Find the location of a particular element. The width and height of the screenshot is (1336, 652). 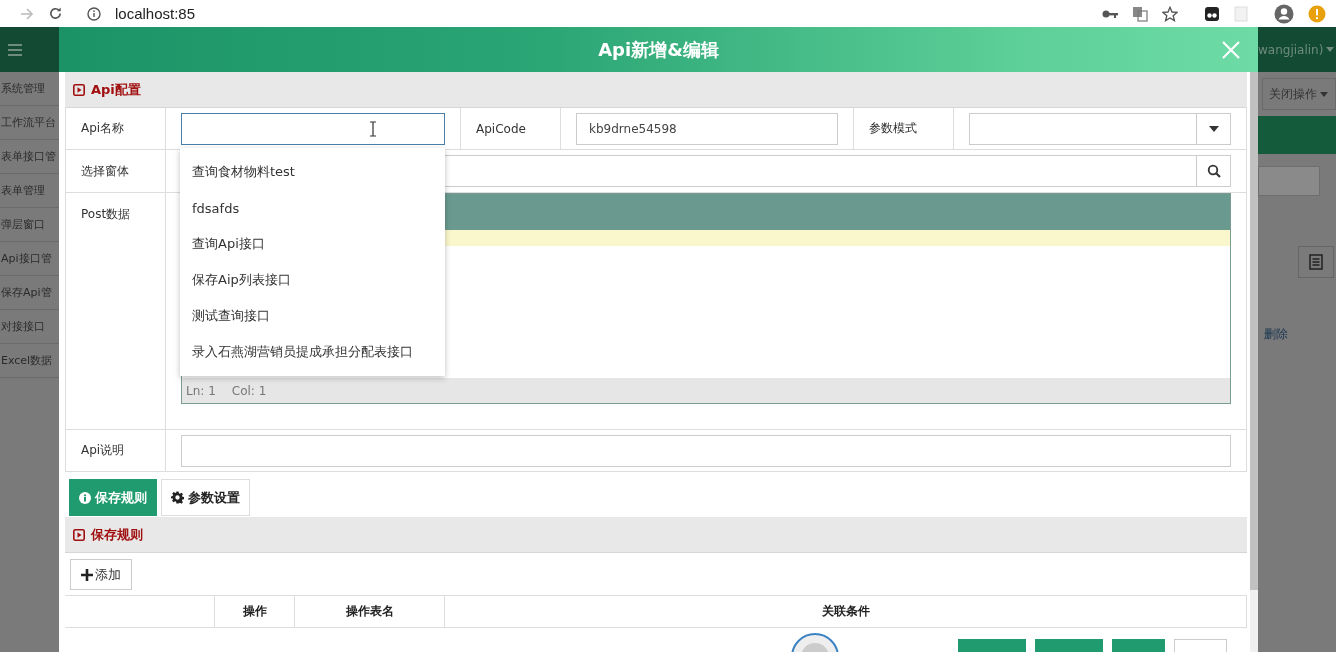

field-label: Api名称 is located at coordinates (116, 128).